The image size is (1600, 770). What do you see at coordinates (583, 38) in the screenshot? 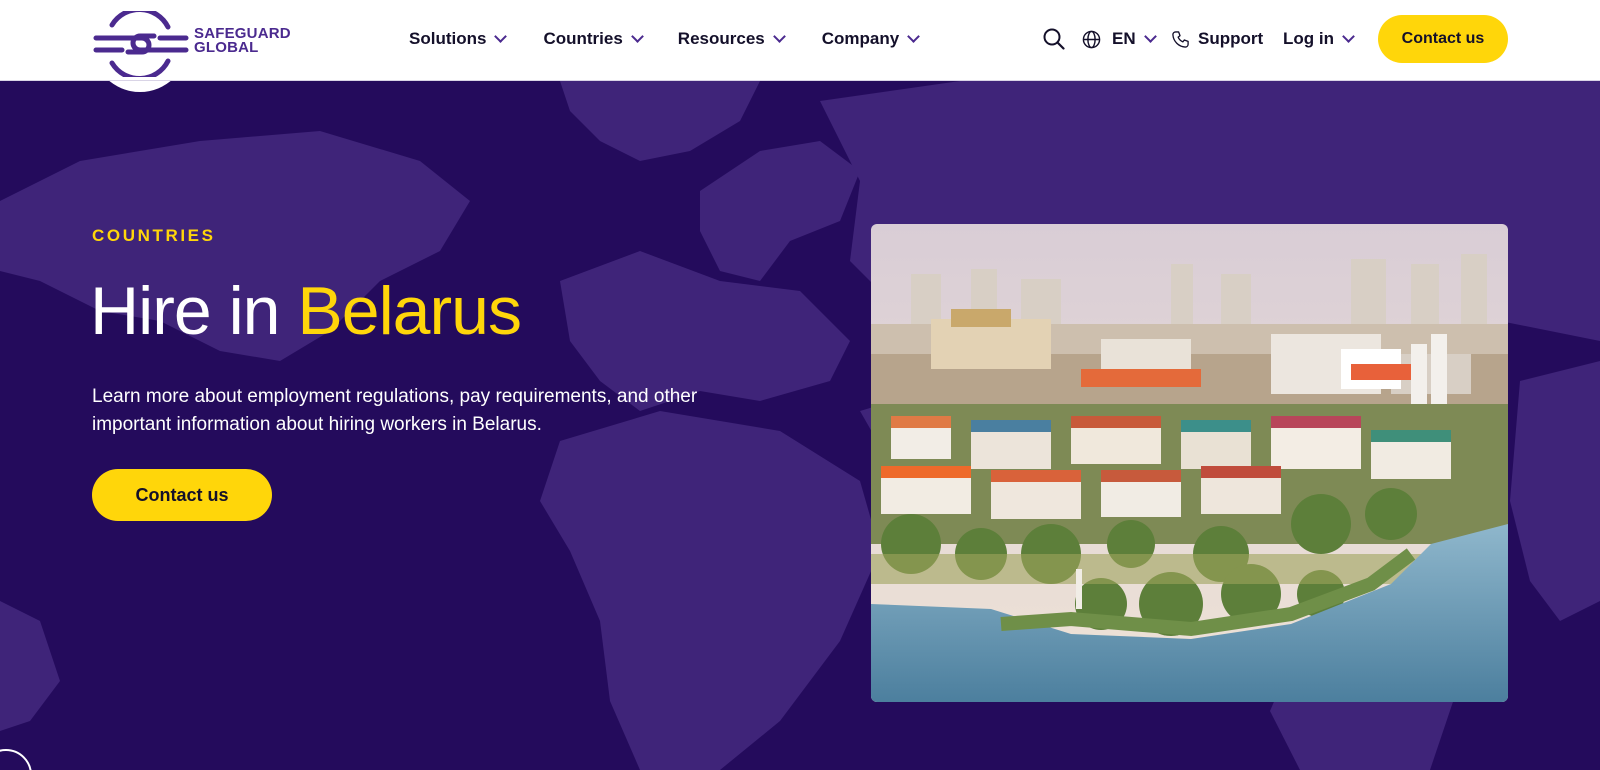
I see `nav-item-label: Countries` at bounding box center [583, 38].